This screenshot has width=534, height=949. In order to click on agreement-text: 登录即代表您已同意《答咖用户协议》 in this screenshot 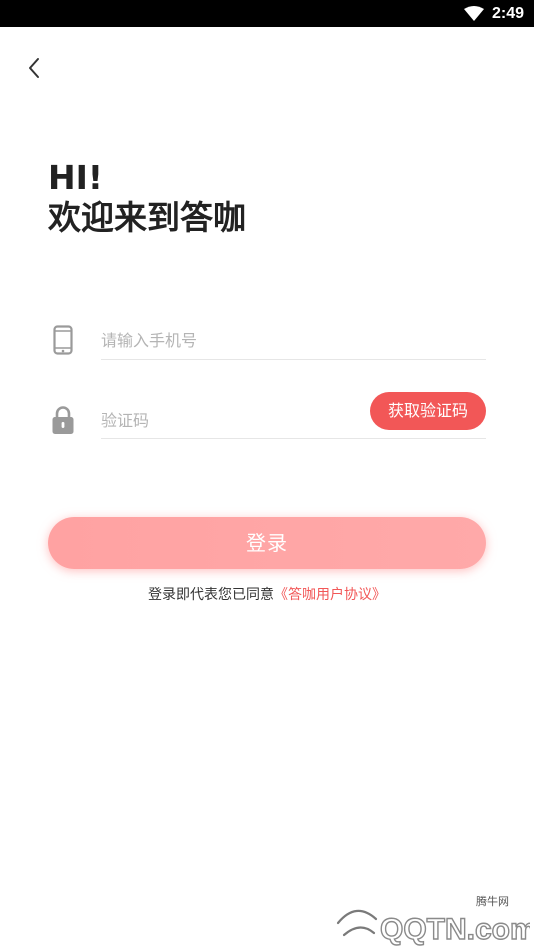, I will do `click(267, 595)`.